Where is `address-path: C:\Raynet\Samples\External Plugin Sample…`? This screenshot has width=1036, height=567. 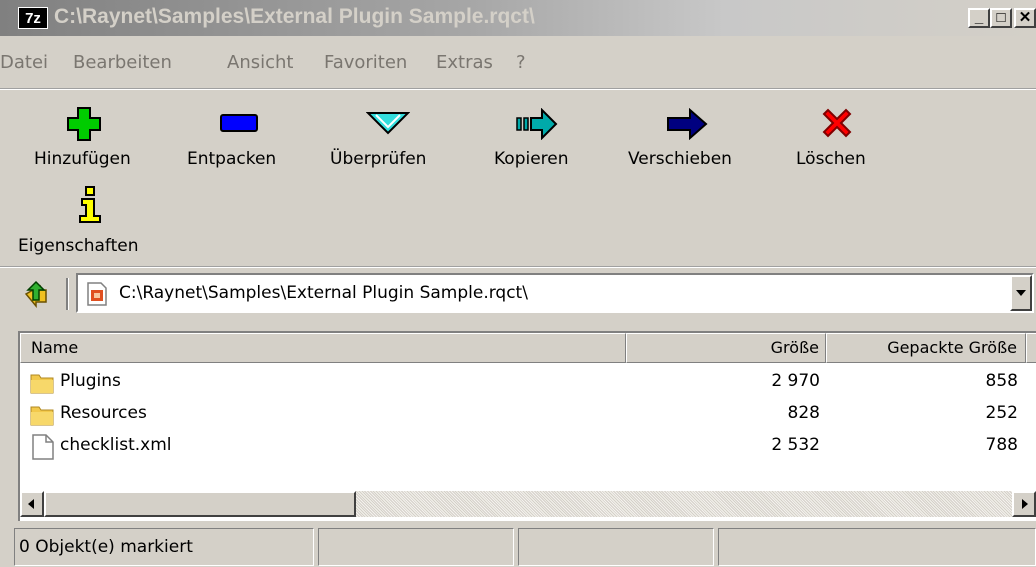 address-path: C:\Raynet\Samples\External Plugin Sample… is located at coordinates (323, 293).